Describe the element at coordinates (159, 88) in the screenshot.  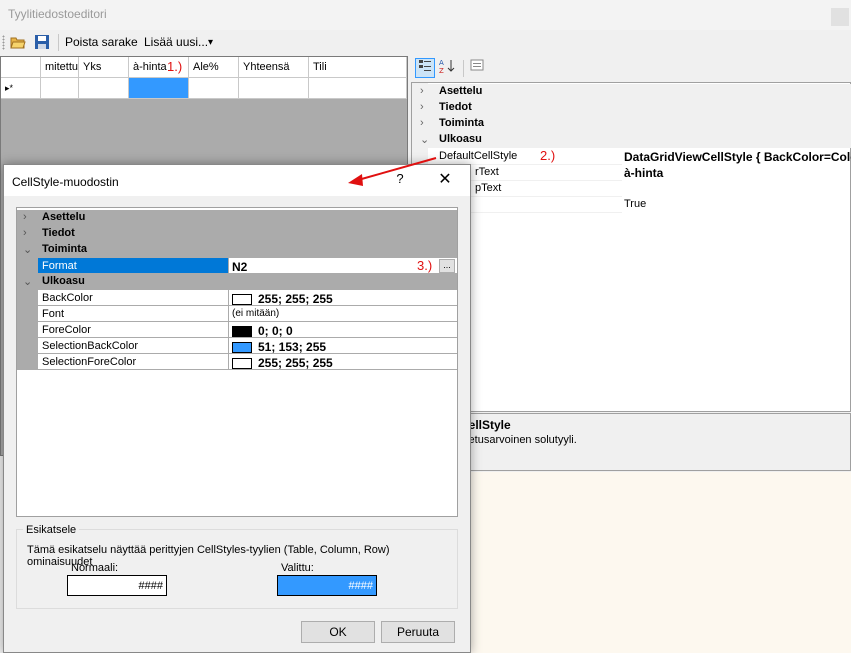
I see `grid-cell-selected` at that location.